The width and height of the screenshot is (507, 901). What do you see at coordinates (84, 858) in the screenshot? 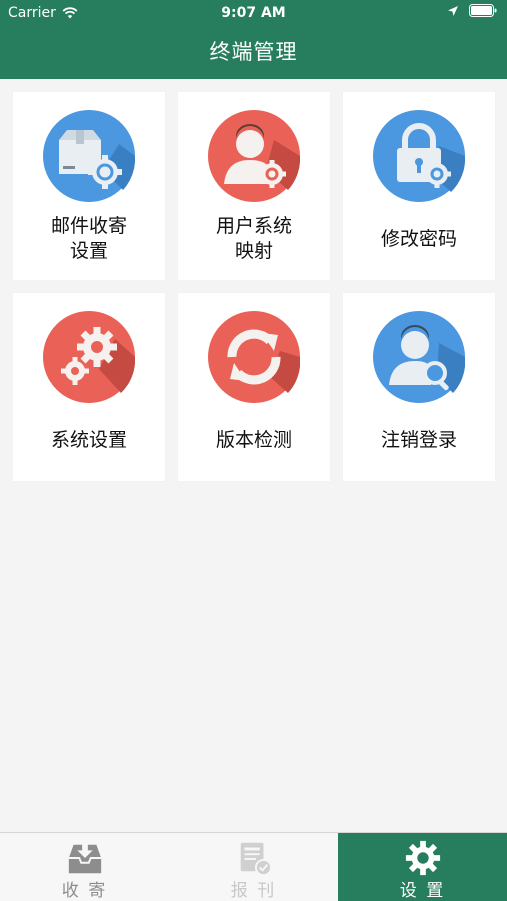
I see `inbox-download-icon` at bounding box center [84, 858].